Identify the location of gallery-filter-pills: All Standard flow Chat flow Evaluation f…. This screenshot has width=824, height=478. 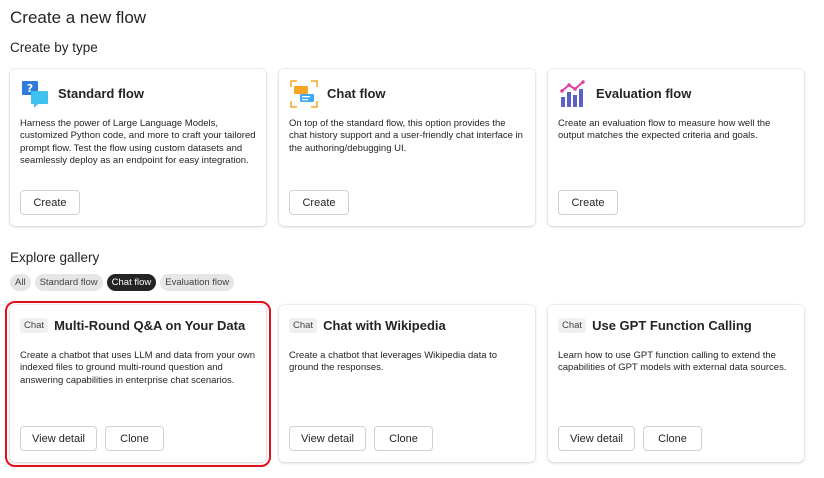
(122, 282).